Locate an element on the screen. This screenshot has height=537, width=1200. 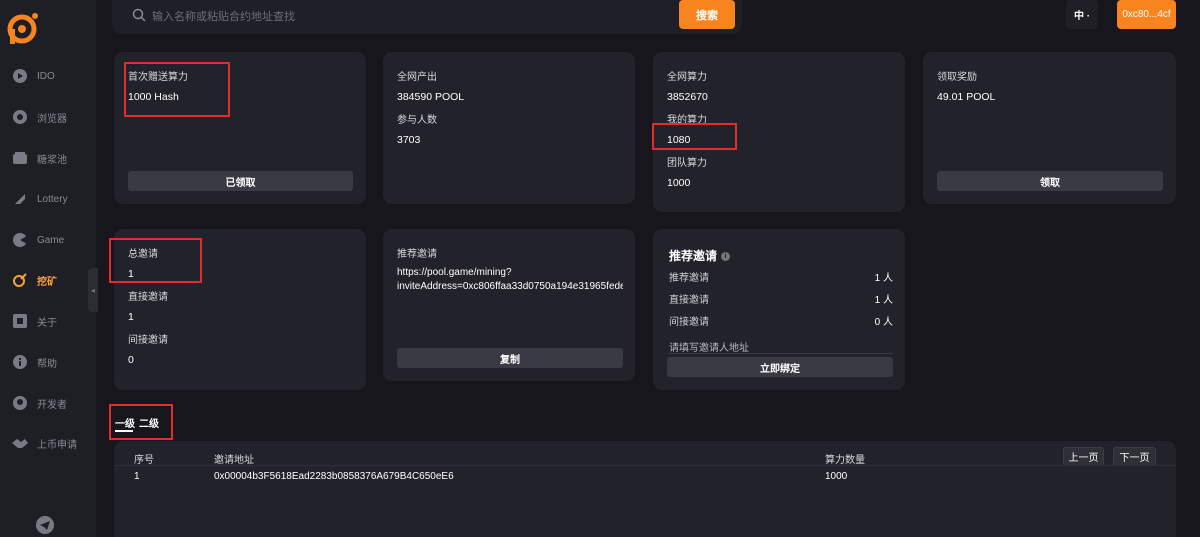
participants-label: 参与人数 is located at coordinates (417, 120).